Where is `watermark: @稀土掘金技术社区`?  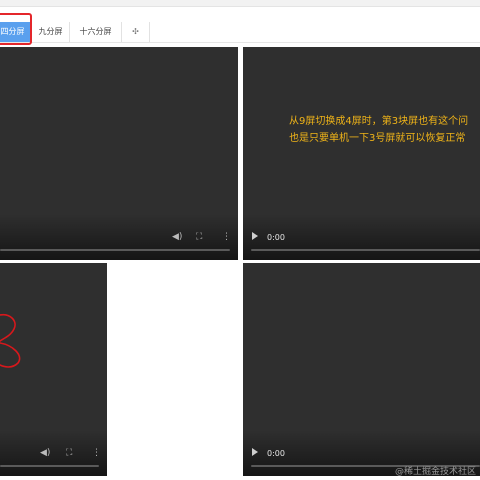
watermark: @稀土掘金技术社区 is located at coordinates (435, 472).